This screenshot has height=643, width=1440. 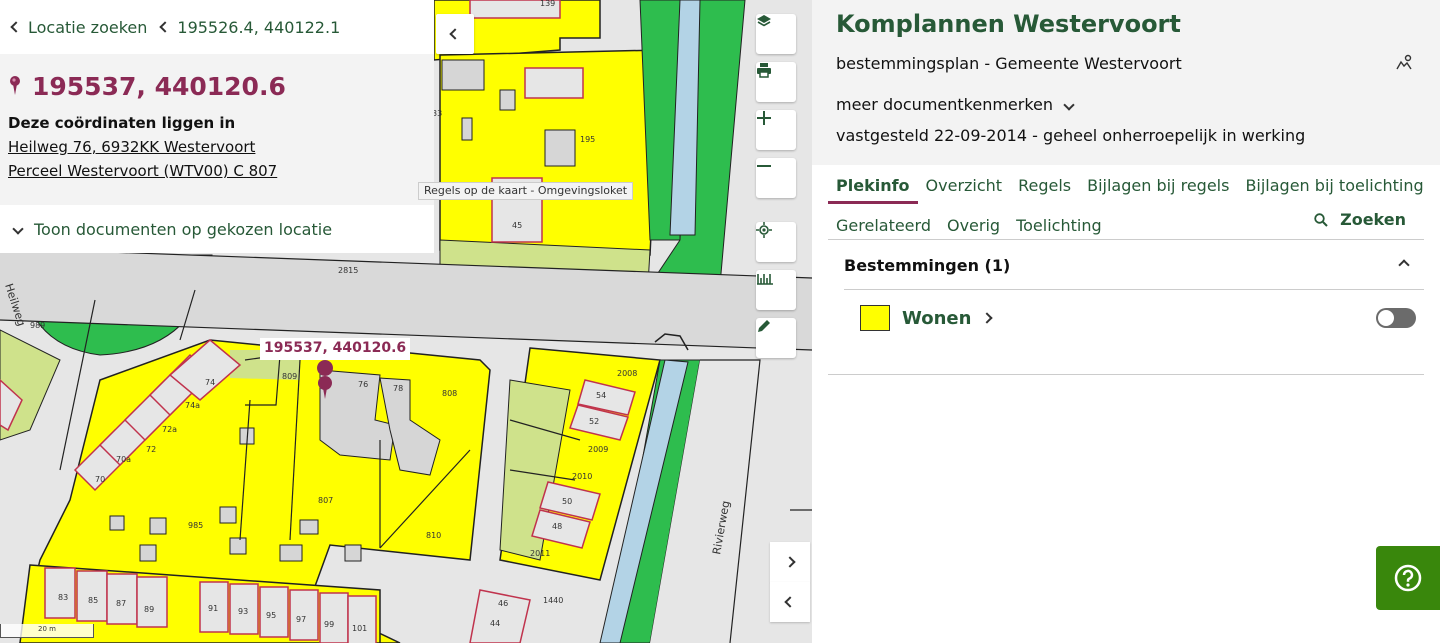 I want to click on svg-text: 985, so click(x=195, y=525).